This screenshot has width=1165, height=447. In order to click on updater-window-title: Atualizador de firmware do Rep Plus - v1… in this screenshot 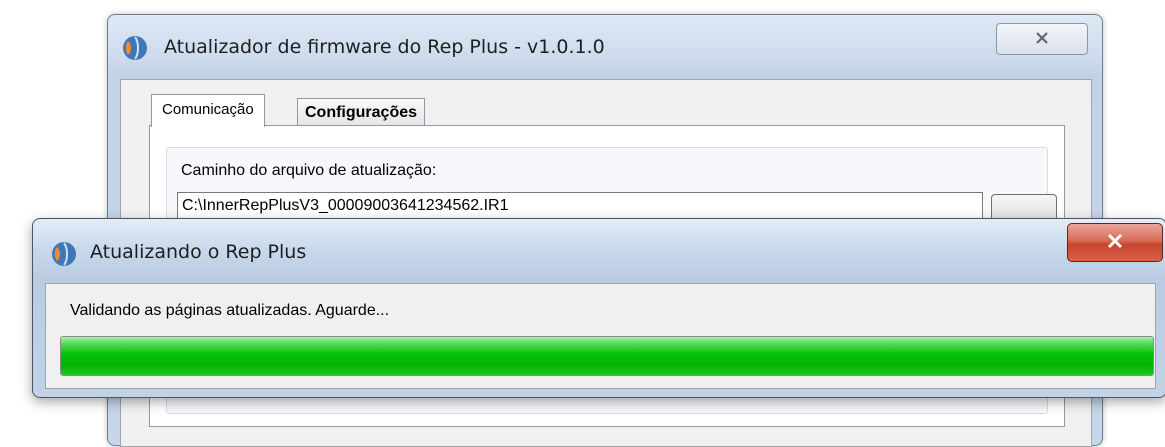, I will do `click(384, 47)`.